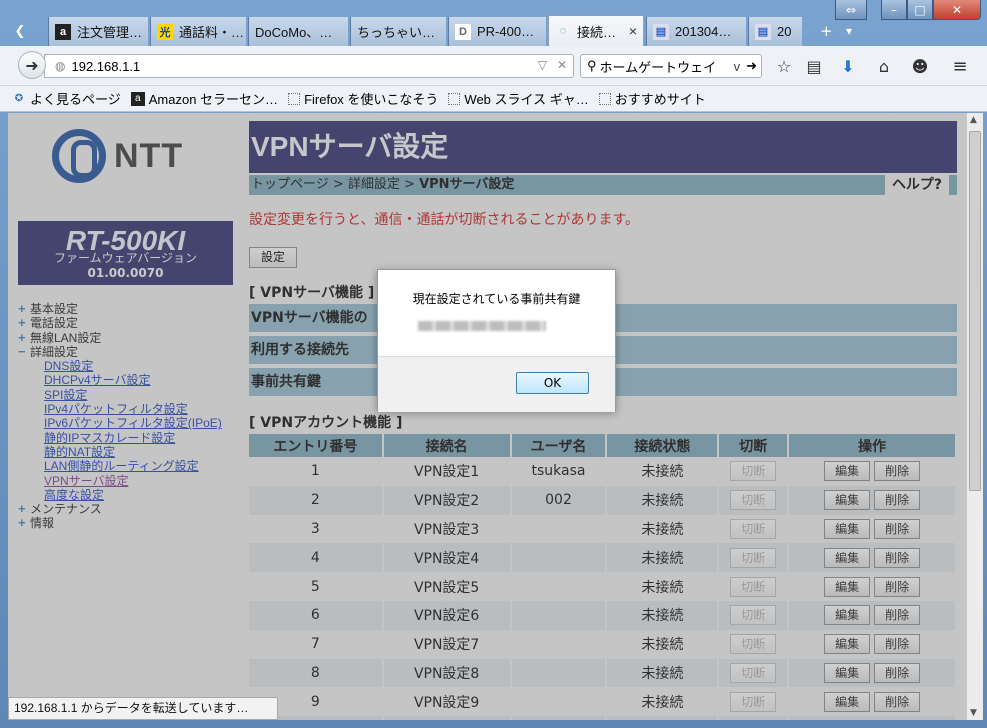 This screenshot has height=728, width=987. What do you see at coordinates (973, 120) in the screenshot?
I see `scroll-up-icon: ▲` at bounding box center [973, 120].